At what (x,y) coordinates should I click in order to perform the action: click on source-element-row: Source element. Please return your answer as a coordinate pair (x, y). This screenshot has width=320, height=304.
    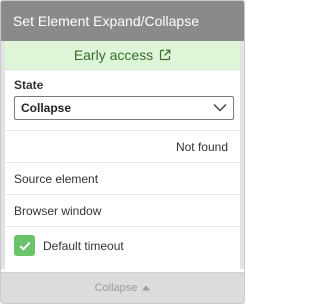
    Looking at the image, I should click on (122, 178).